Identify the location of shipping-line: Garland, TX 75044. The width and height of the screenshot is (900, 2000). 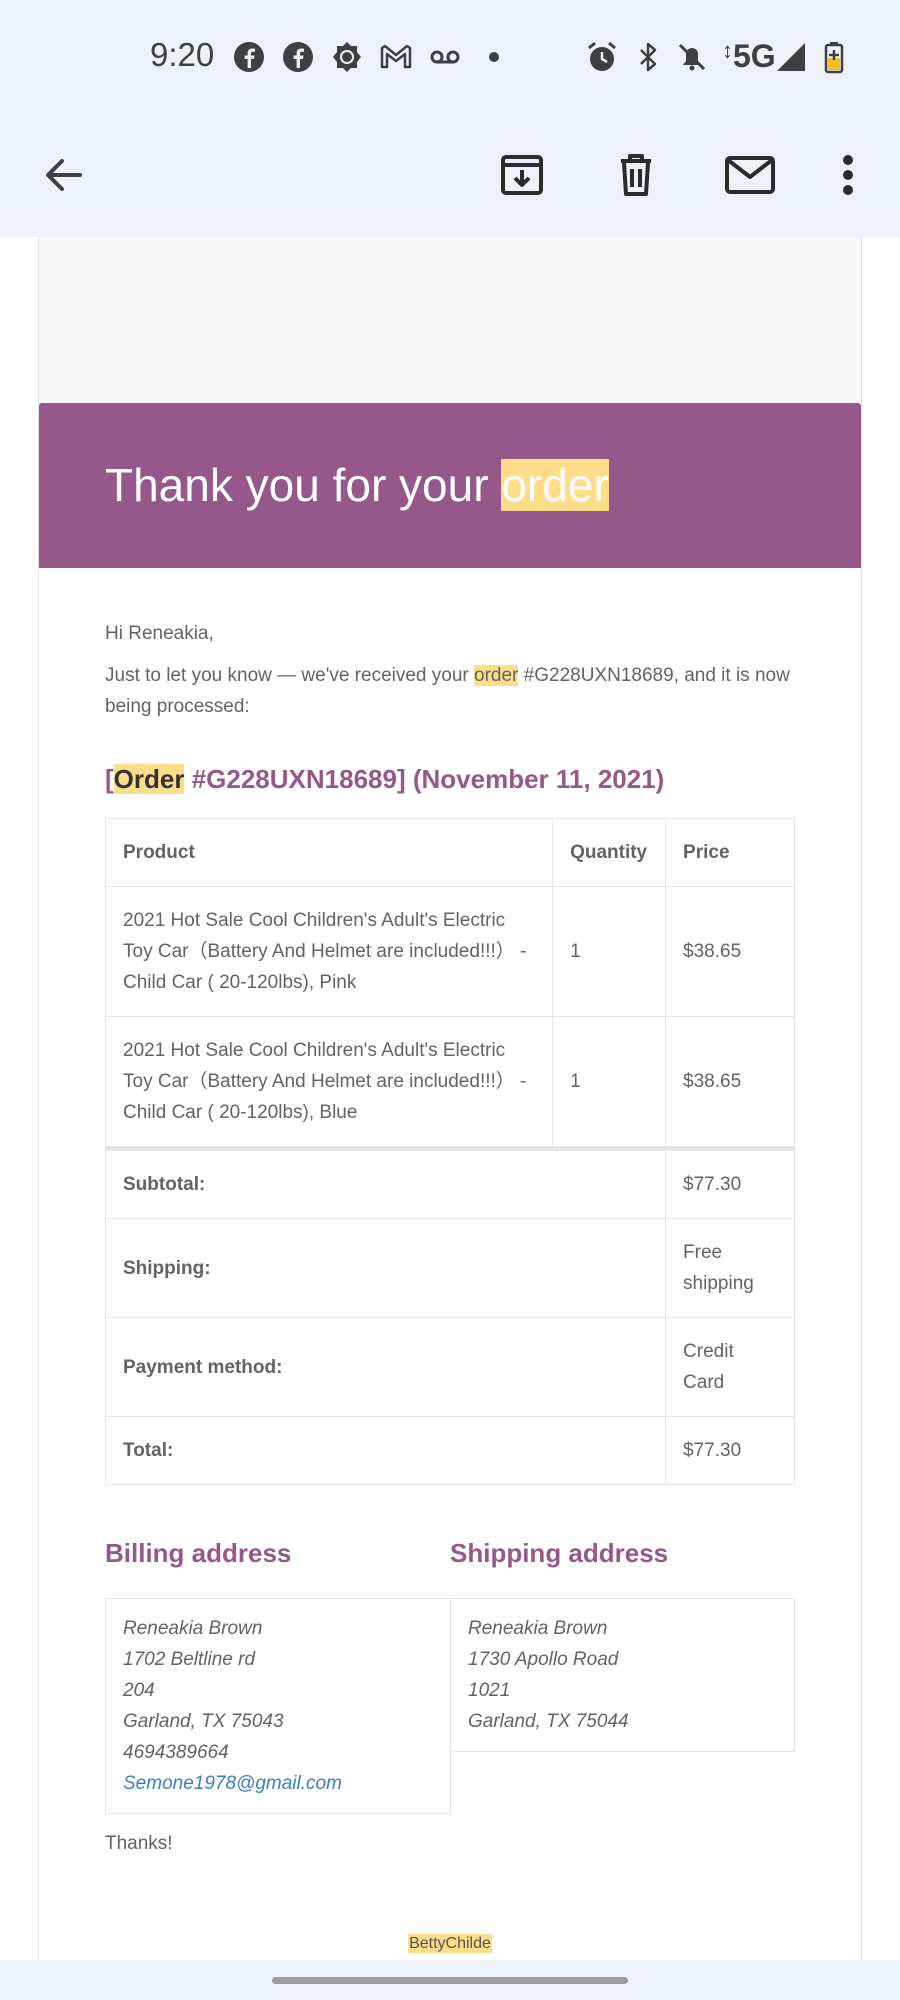
(548, 1721).